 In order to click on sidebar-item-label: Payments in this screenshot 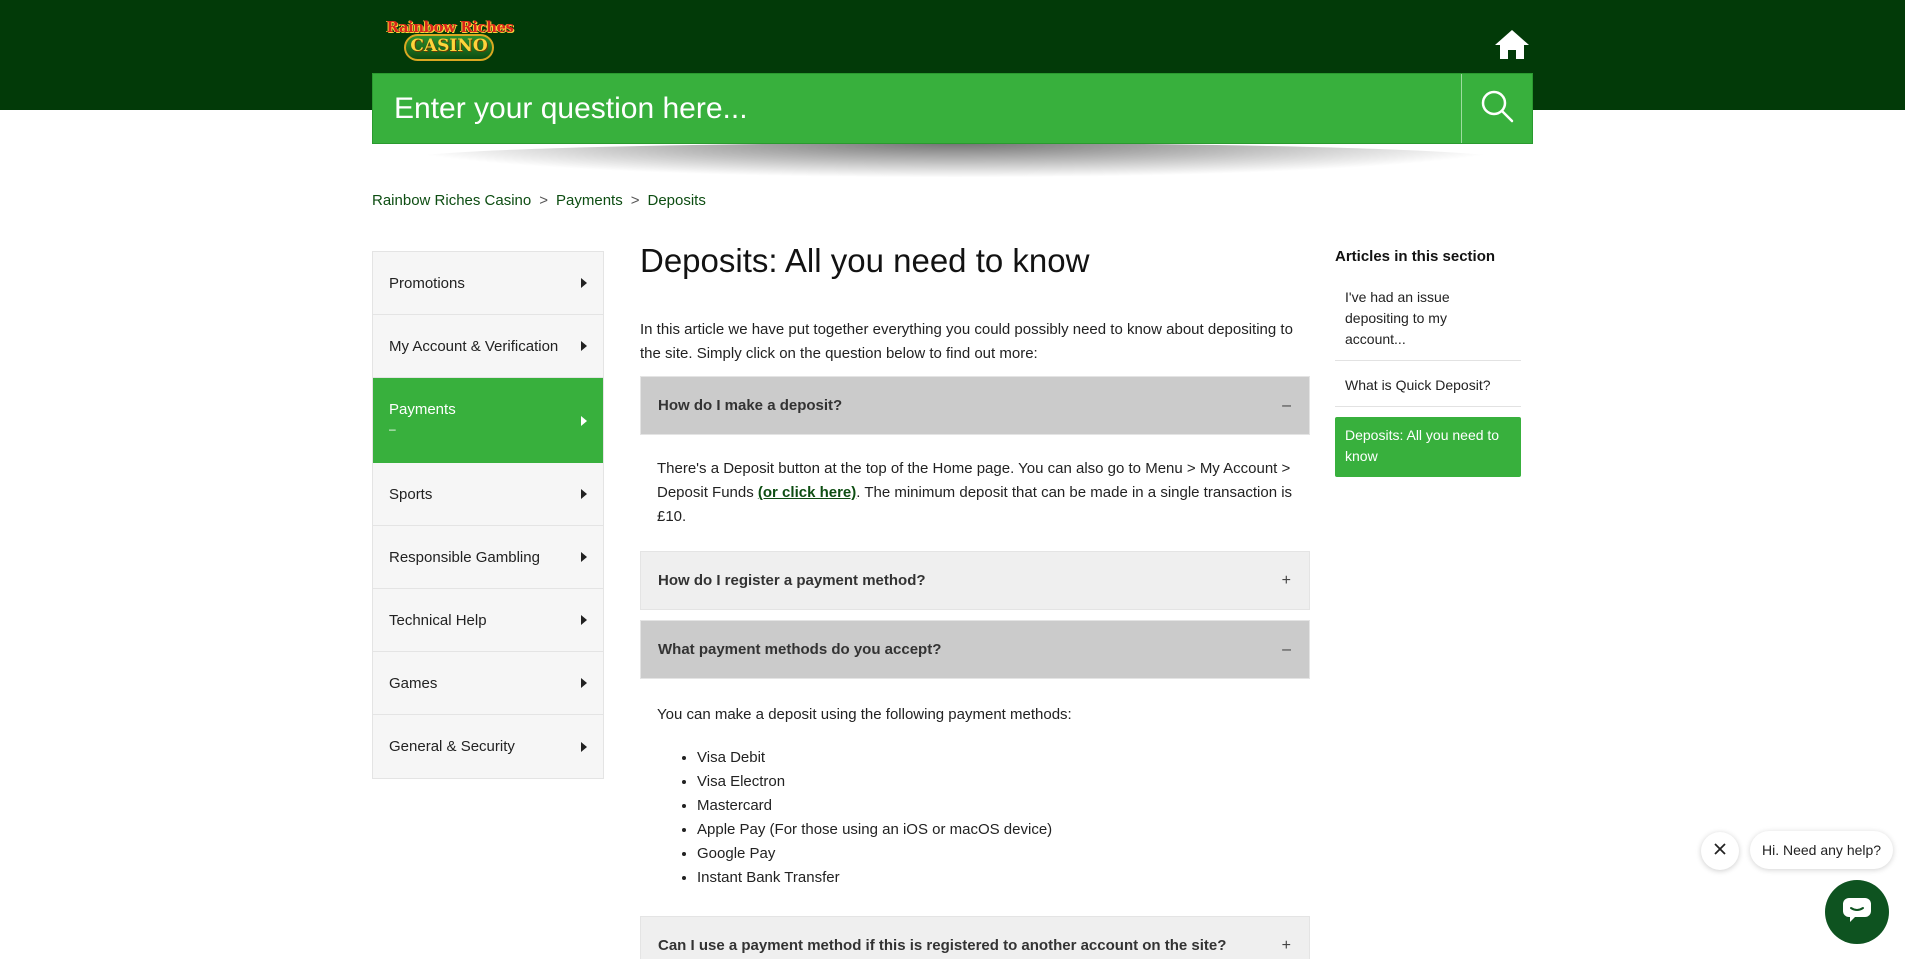, I will do `click(422, 409)`.